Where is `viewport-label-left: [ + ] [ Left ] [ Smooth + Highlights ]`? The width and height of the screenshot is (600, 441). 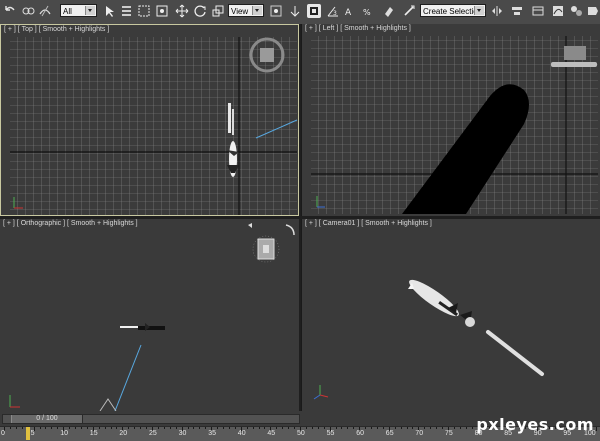 viewport-label-left: [ + ] [ Left ] [ Smooth + Highlights ] is located at coordinates (358, 28).